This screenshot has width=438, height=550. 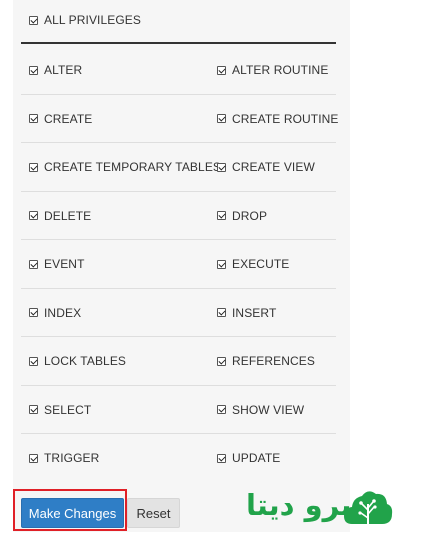 I want to click on privilege-checkbox-item: DELETE, so click(x=60, y=216).